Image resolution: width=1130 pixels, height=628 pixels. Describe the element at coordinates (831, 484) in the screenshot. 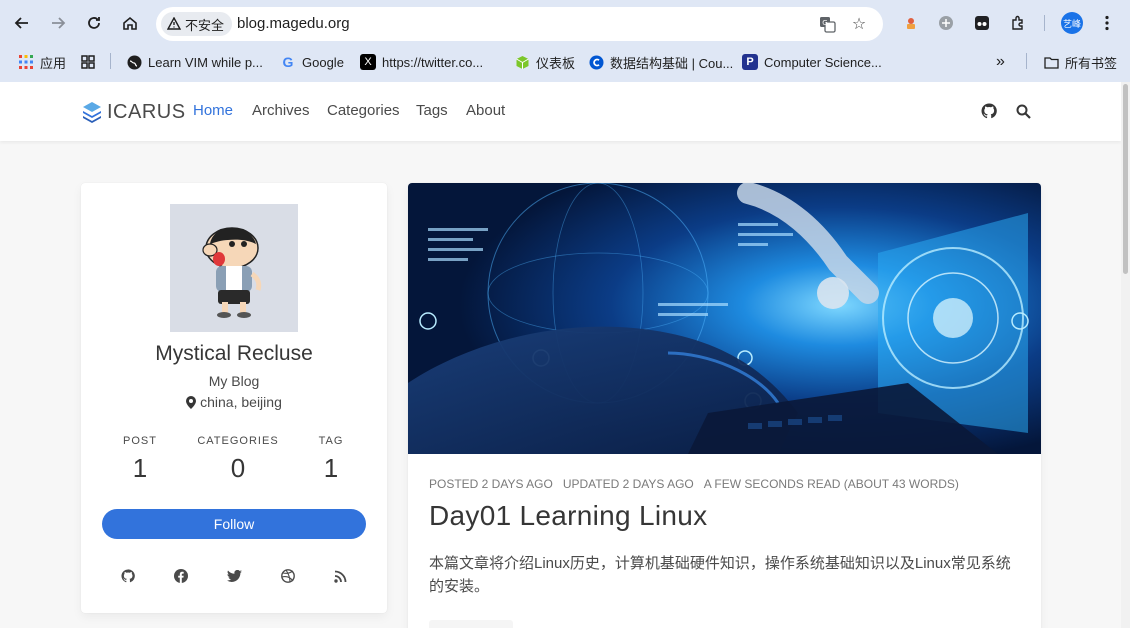

I see `post-reading-time: a few seconds read (About 43 words)` at that location.